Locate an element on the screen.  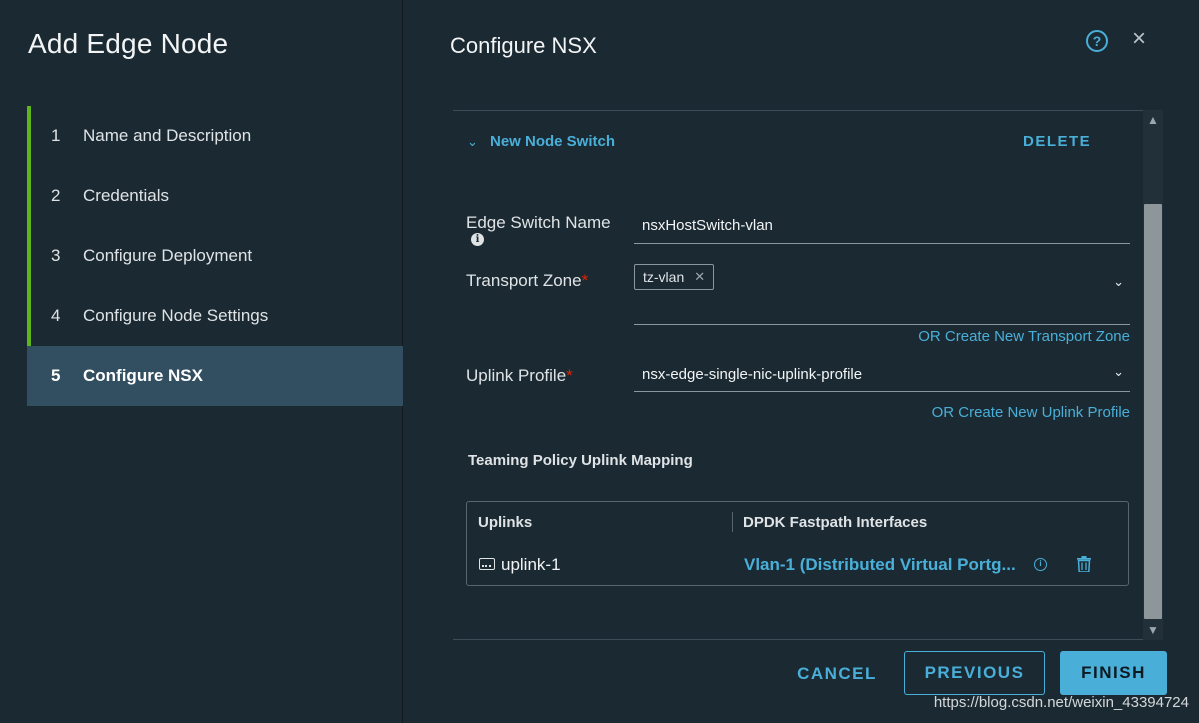
wizard-step-4: 4 Configure Node Settings is located at coordinates (215, 316).